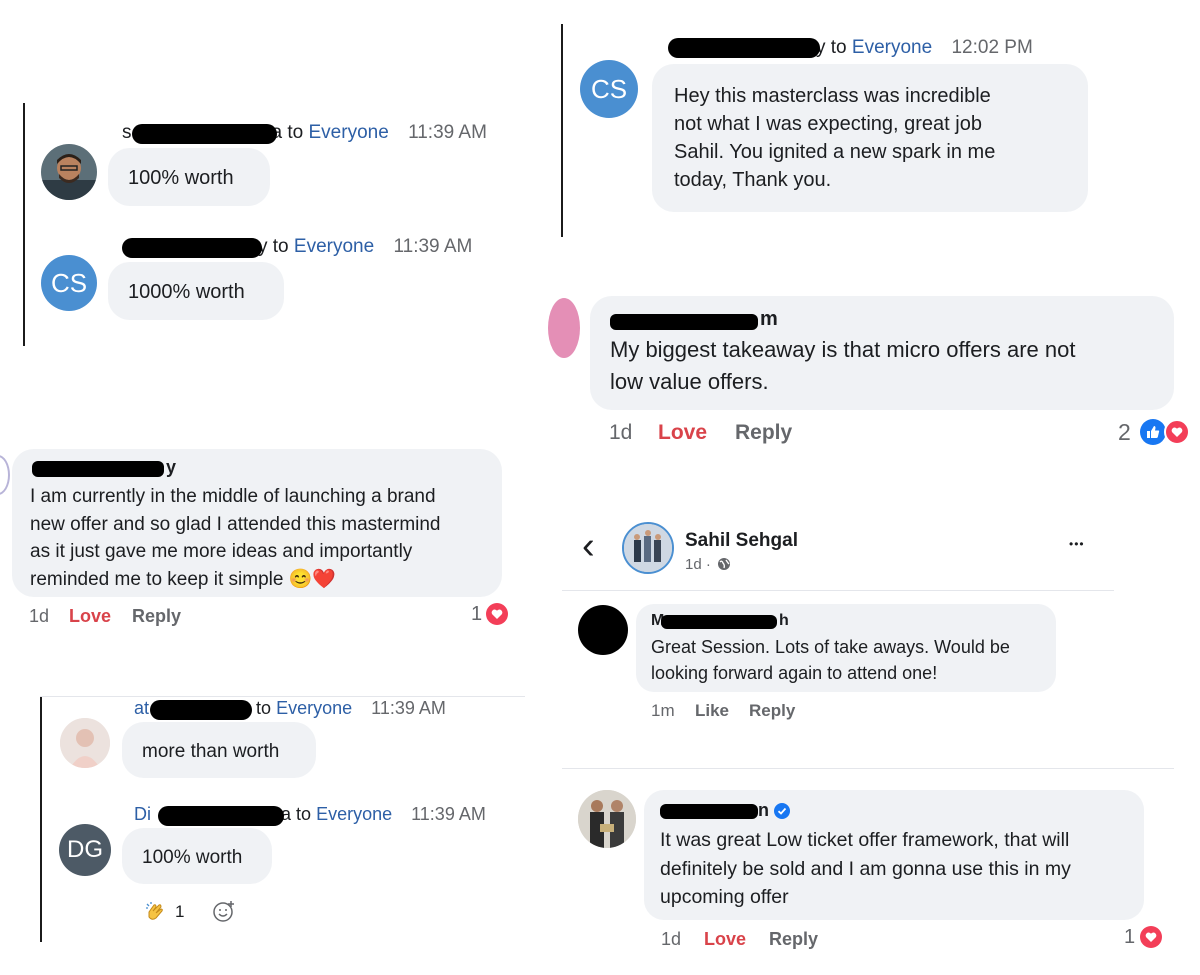  Describe the element at coordinates (171, 467) in the screenshot. I see `commenter-name-end: y` at that location.